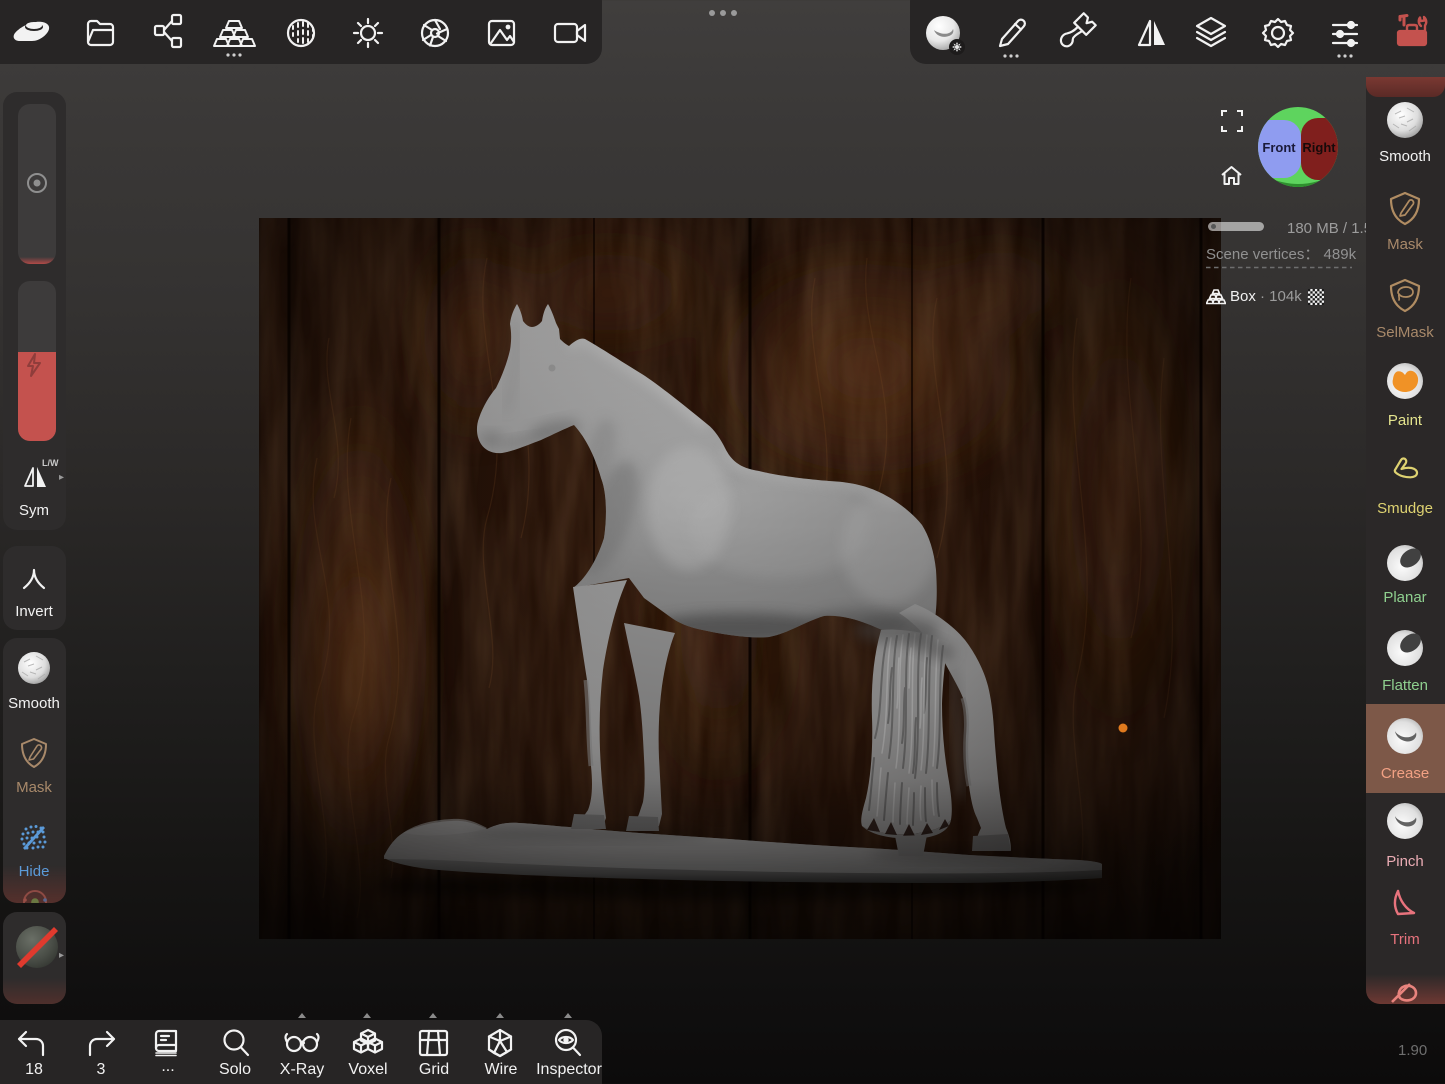  What do you see at coordinates (1319, 147) in the screenshot?
I see `svg-text: Right` at bounding box center [1319, 147].